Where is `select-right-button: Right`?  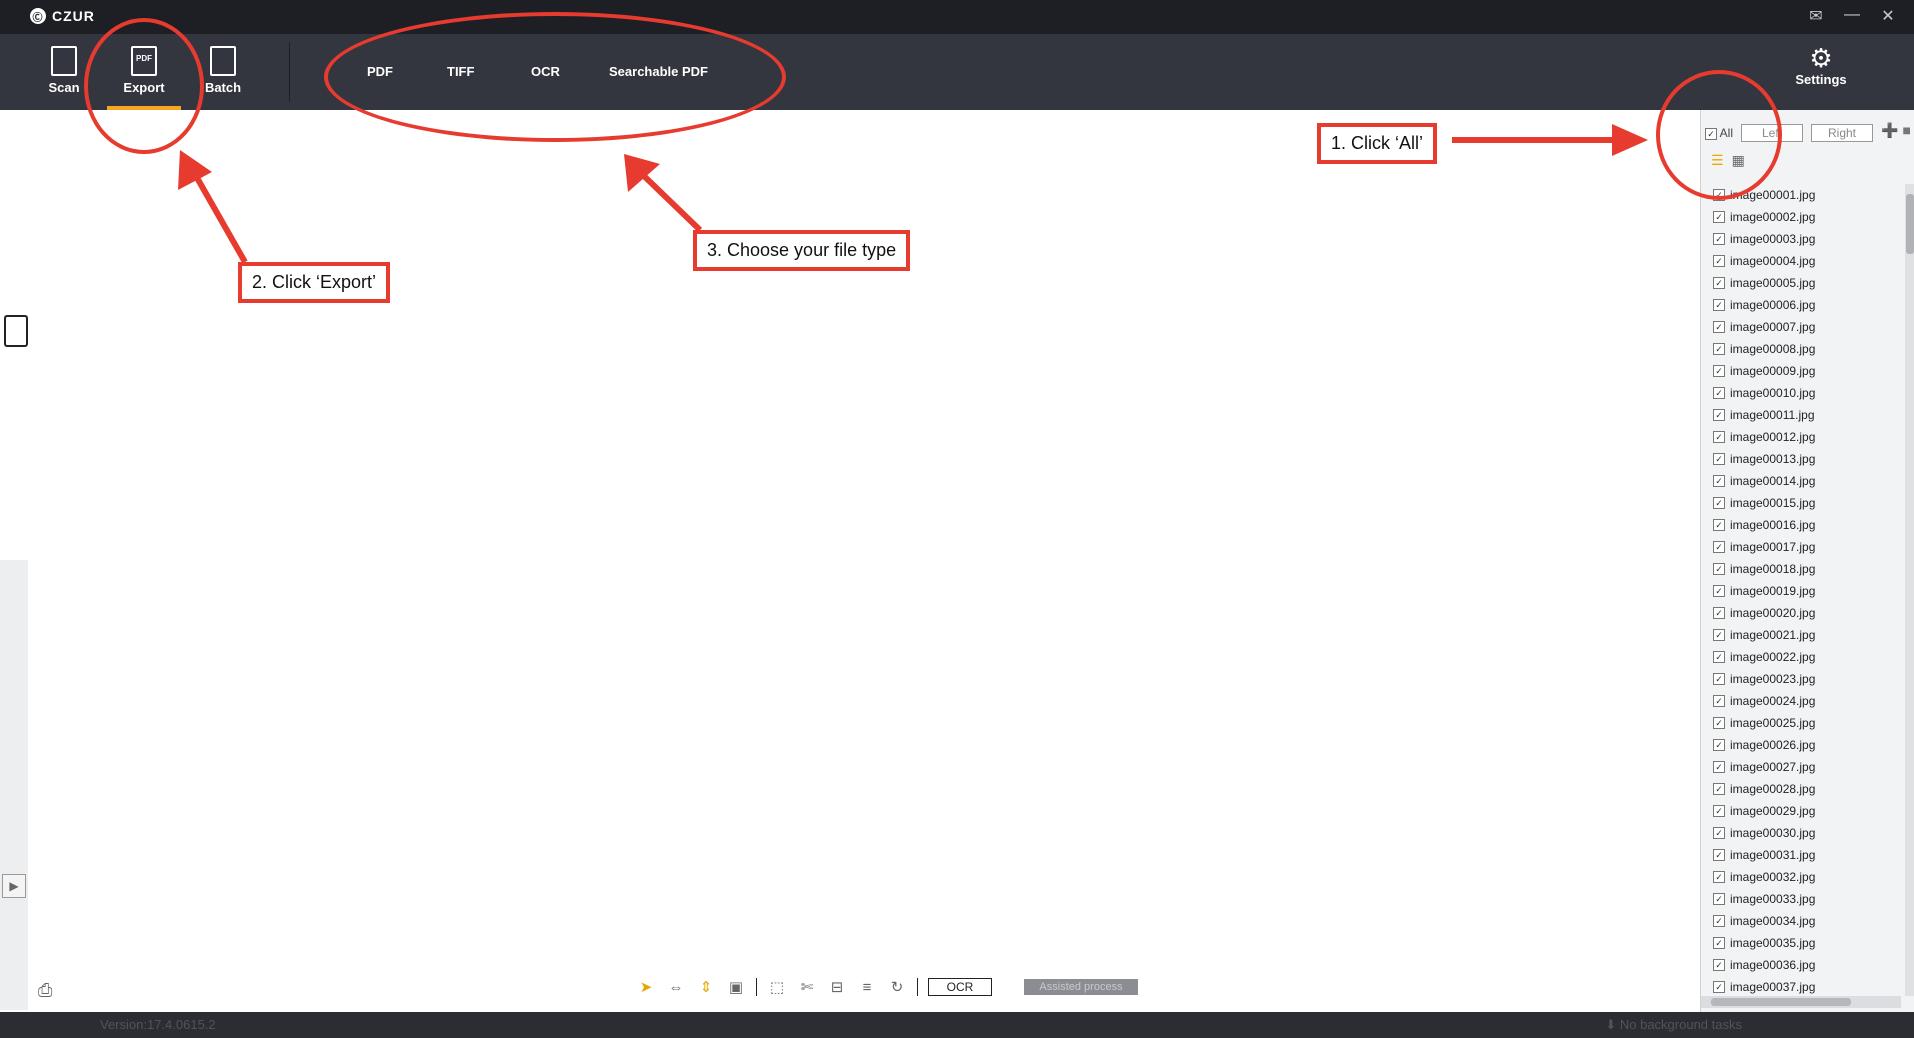 select-right-button: Right is located at coordinates (1842, 133).